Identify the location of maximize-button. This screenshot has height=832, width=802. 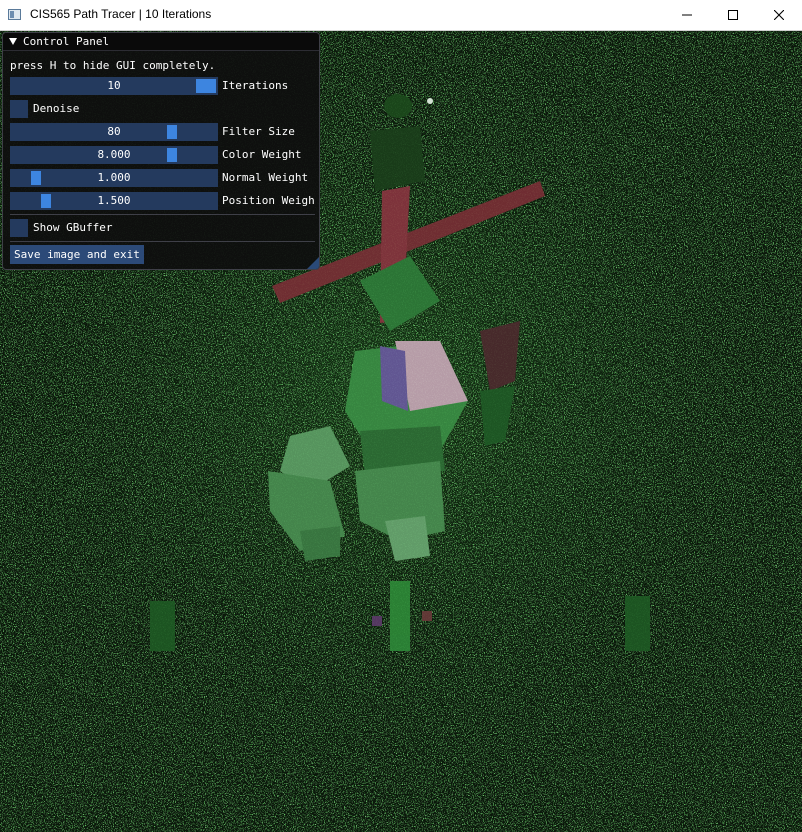
(733, 15).